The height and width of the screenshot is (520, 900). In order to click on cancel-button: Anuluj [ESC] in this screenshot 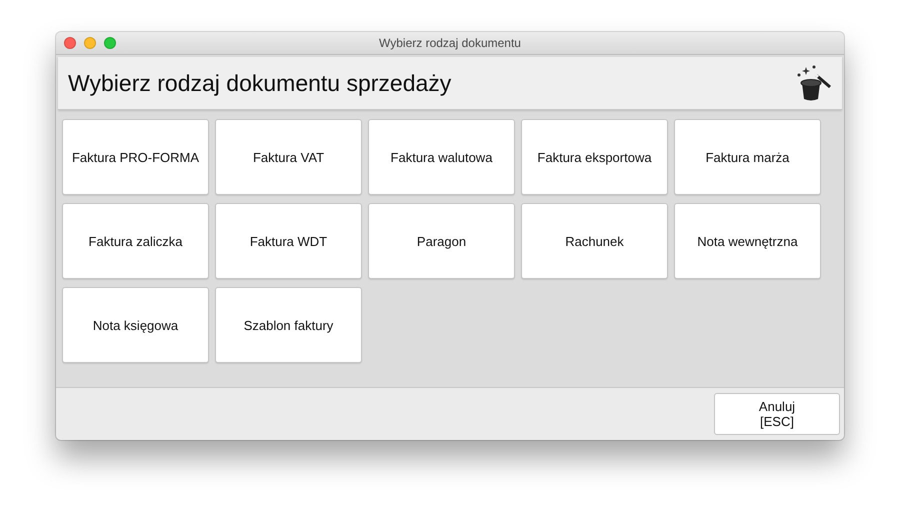, I will do `click(777, 414)`.